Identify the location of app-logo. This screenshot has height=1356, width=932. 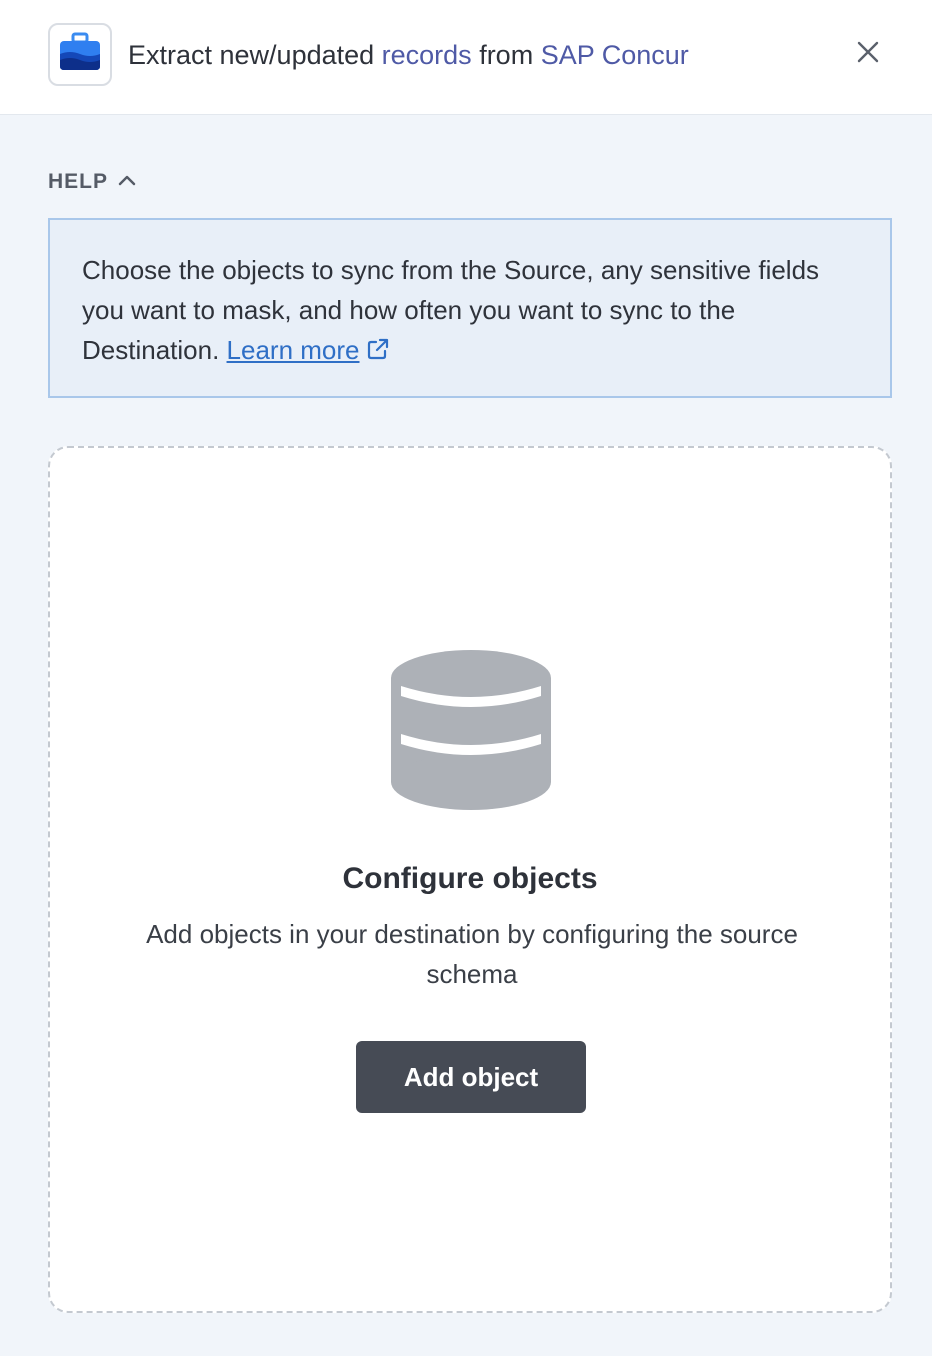
(80, 54).